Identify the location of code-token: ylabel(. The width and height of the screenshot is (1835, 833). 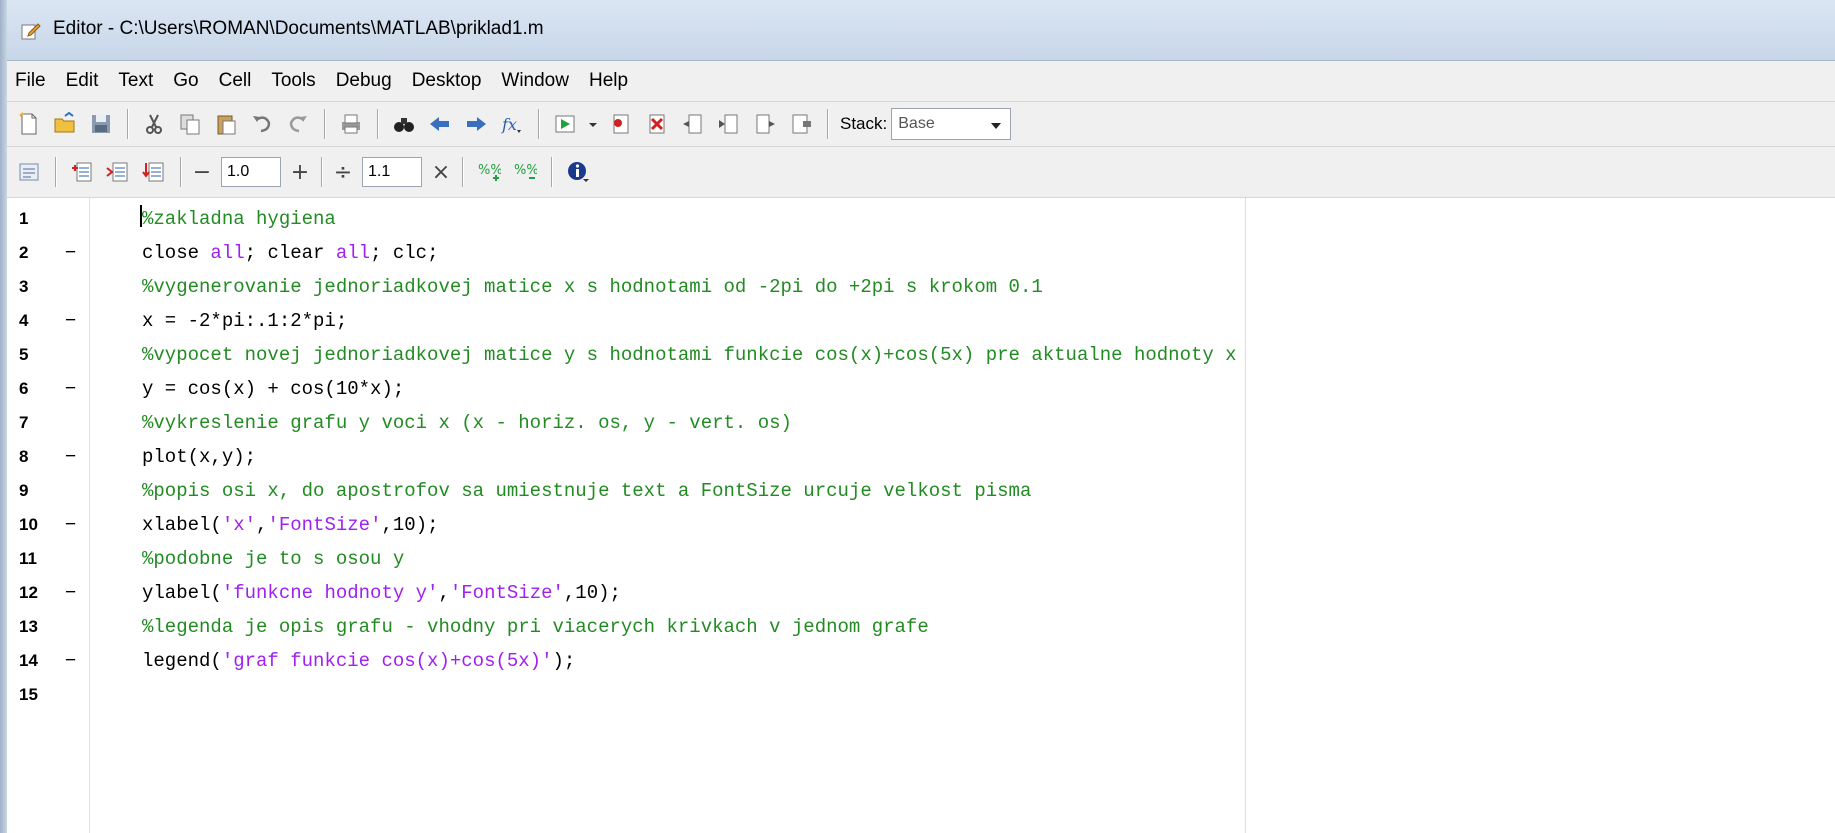
(182, 593).